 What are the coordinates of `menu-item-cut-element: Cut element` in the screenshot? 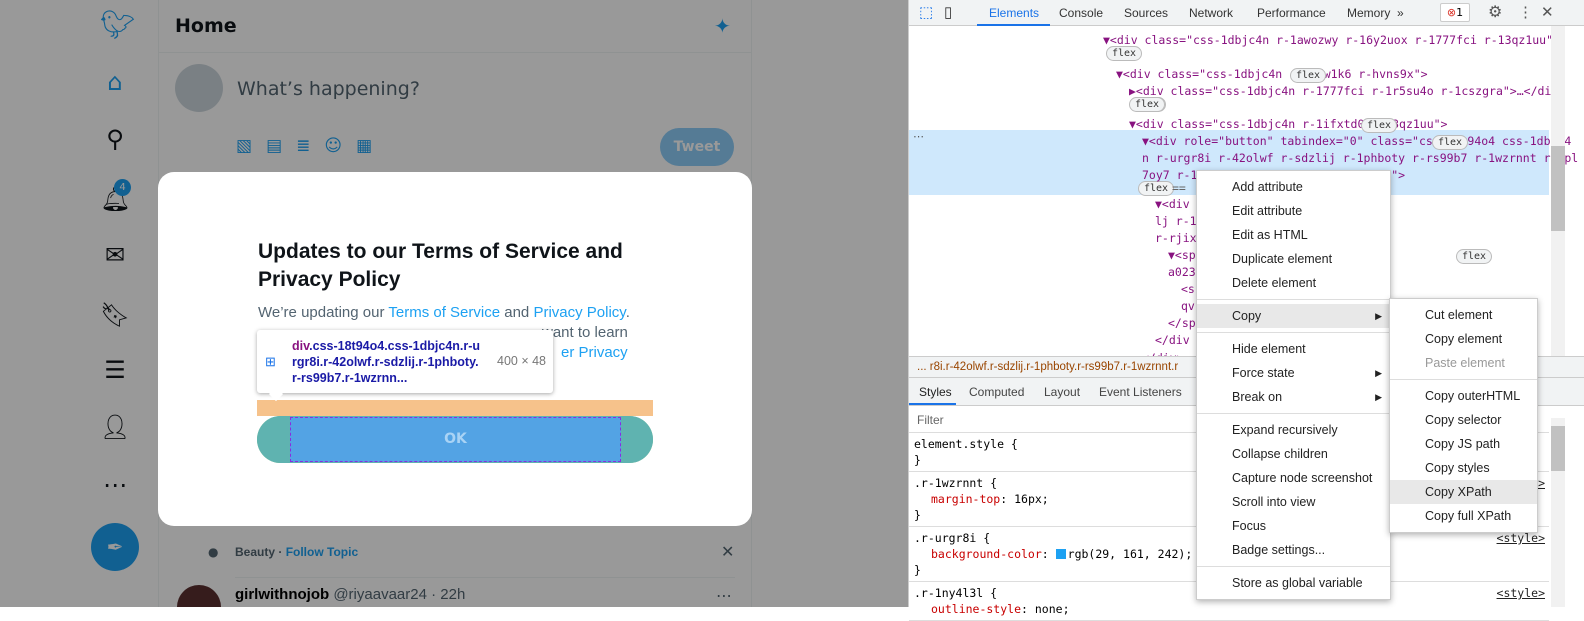 It's located at (1463, 315).